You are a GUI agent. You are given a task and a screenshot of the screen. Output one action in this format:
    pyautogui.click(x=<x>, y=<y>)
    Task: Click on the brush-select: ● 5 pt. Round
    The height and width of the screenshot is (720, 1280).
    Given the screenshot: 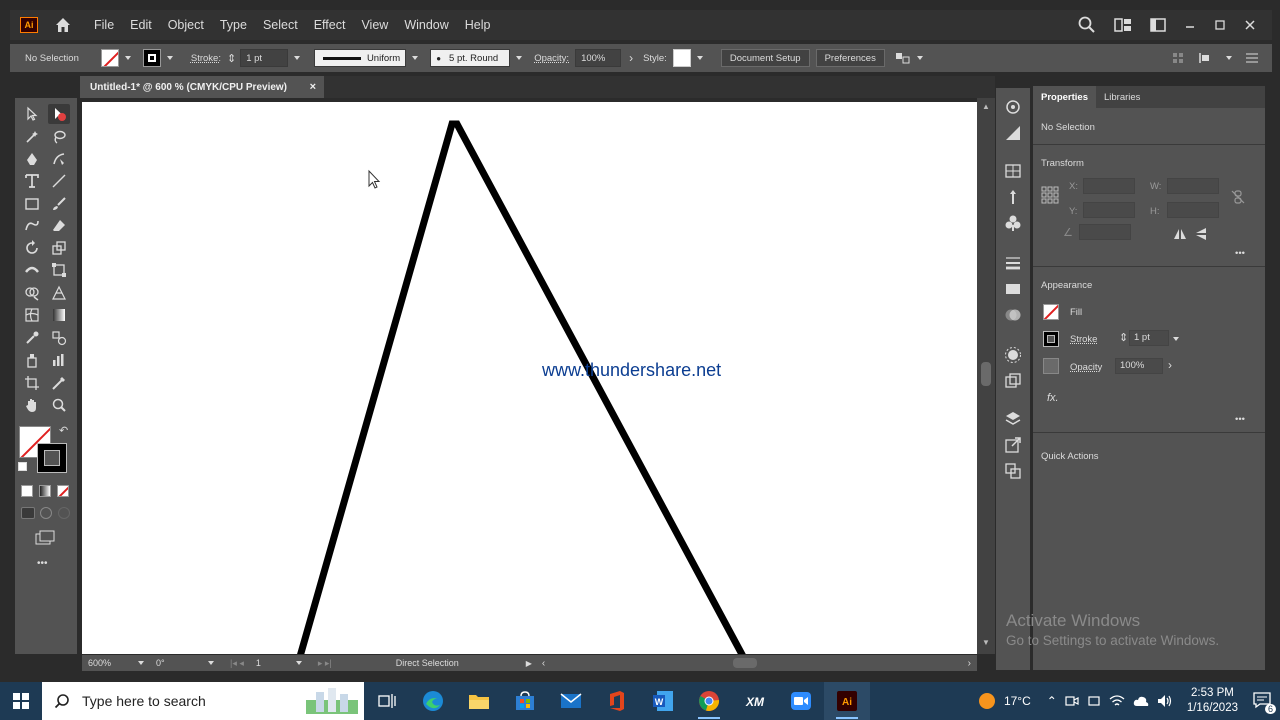 What is the action you would take?
    pyautogui.click(x=470, y=58)
    